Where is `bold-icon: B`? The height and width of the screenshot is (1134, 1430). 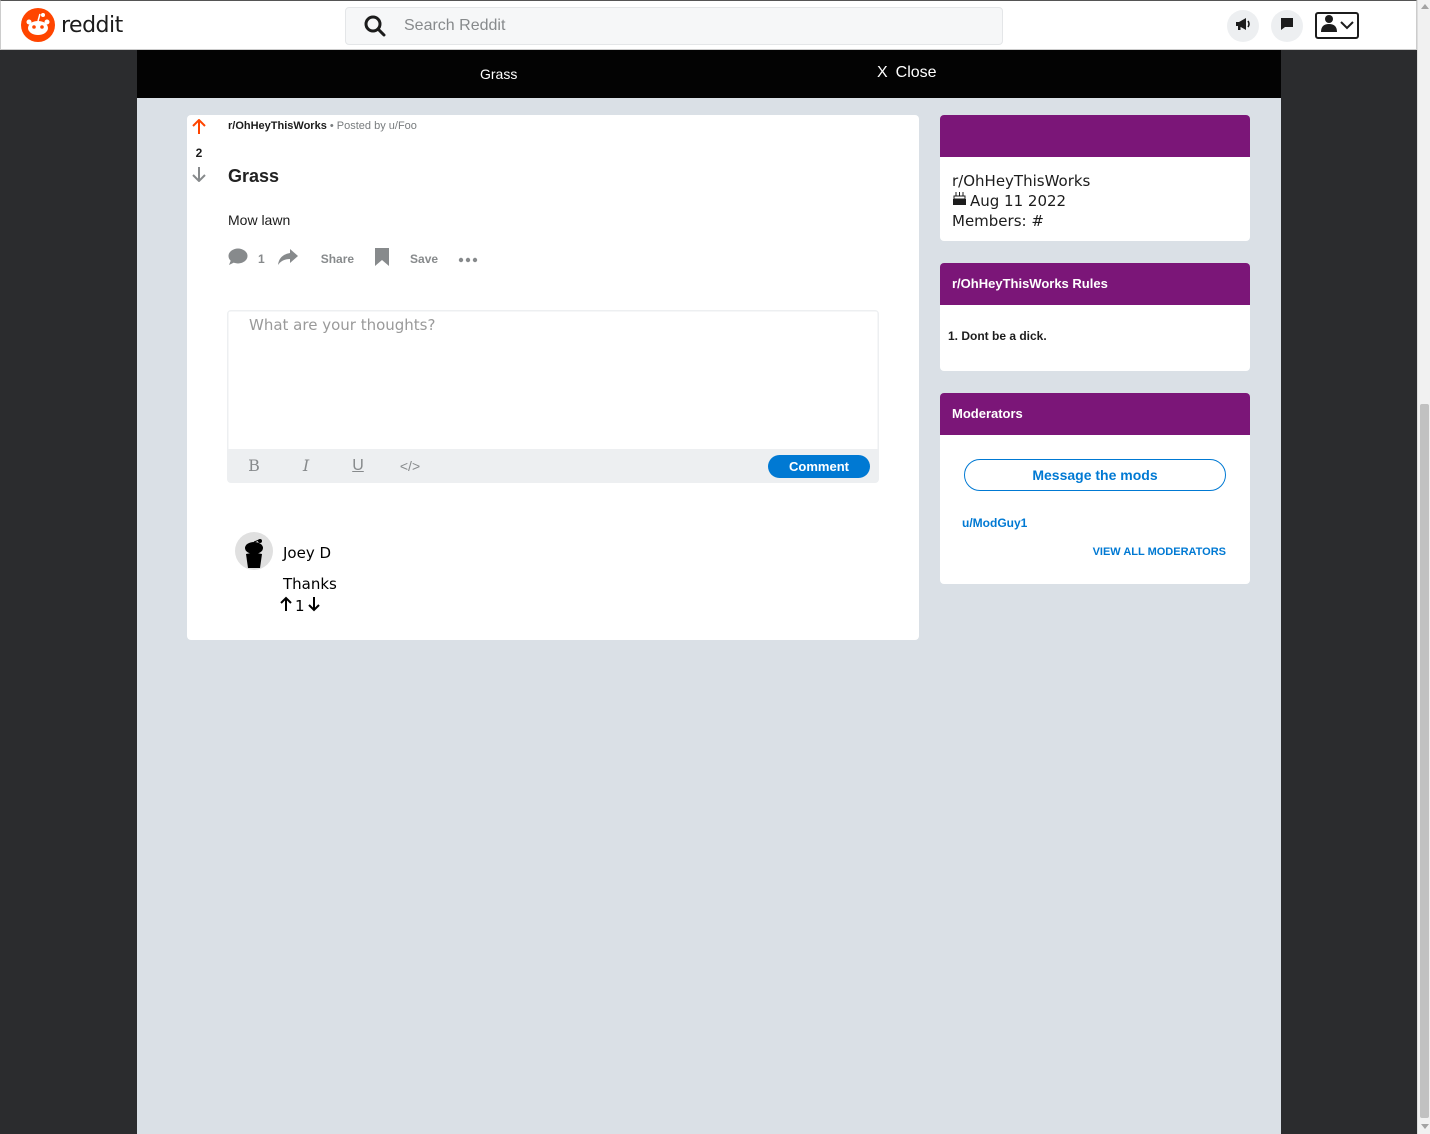 bold-icon: B is located at coordinates (254, 465).